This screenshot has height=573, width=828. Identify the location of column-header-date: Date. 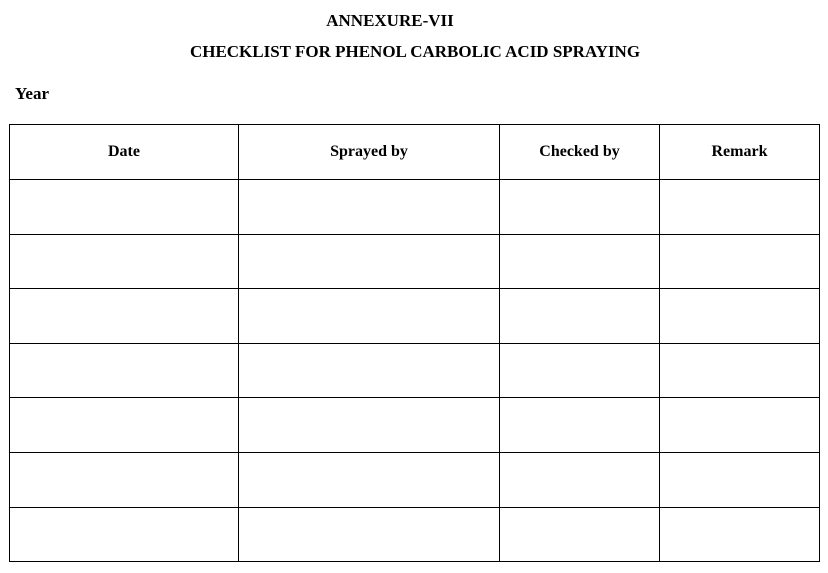
(124, 152).